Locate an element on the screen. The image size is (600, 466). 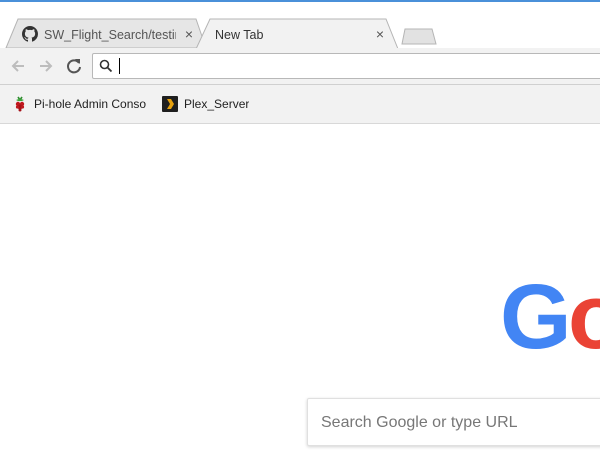
text-cursor is located at coordinates (119, 66).